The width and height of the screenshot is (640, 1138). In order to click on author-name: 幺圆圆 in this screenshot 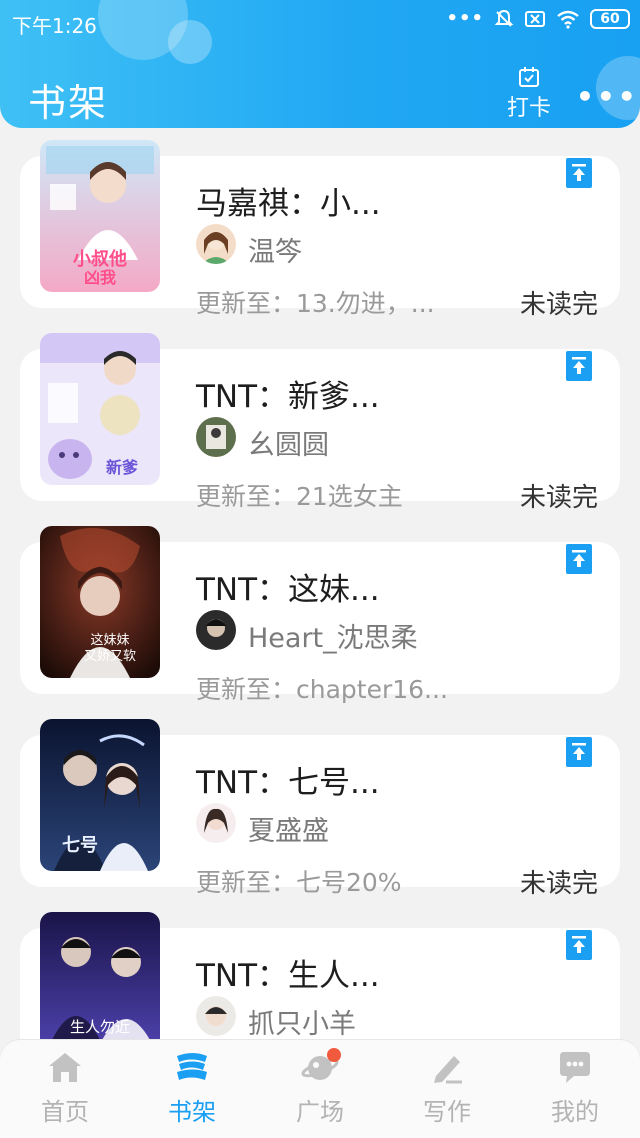, I will do `click(288, 445)`.